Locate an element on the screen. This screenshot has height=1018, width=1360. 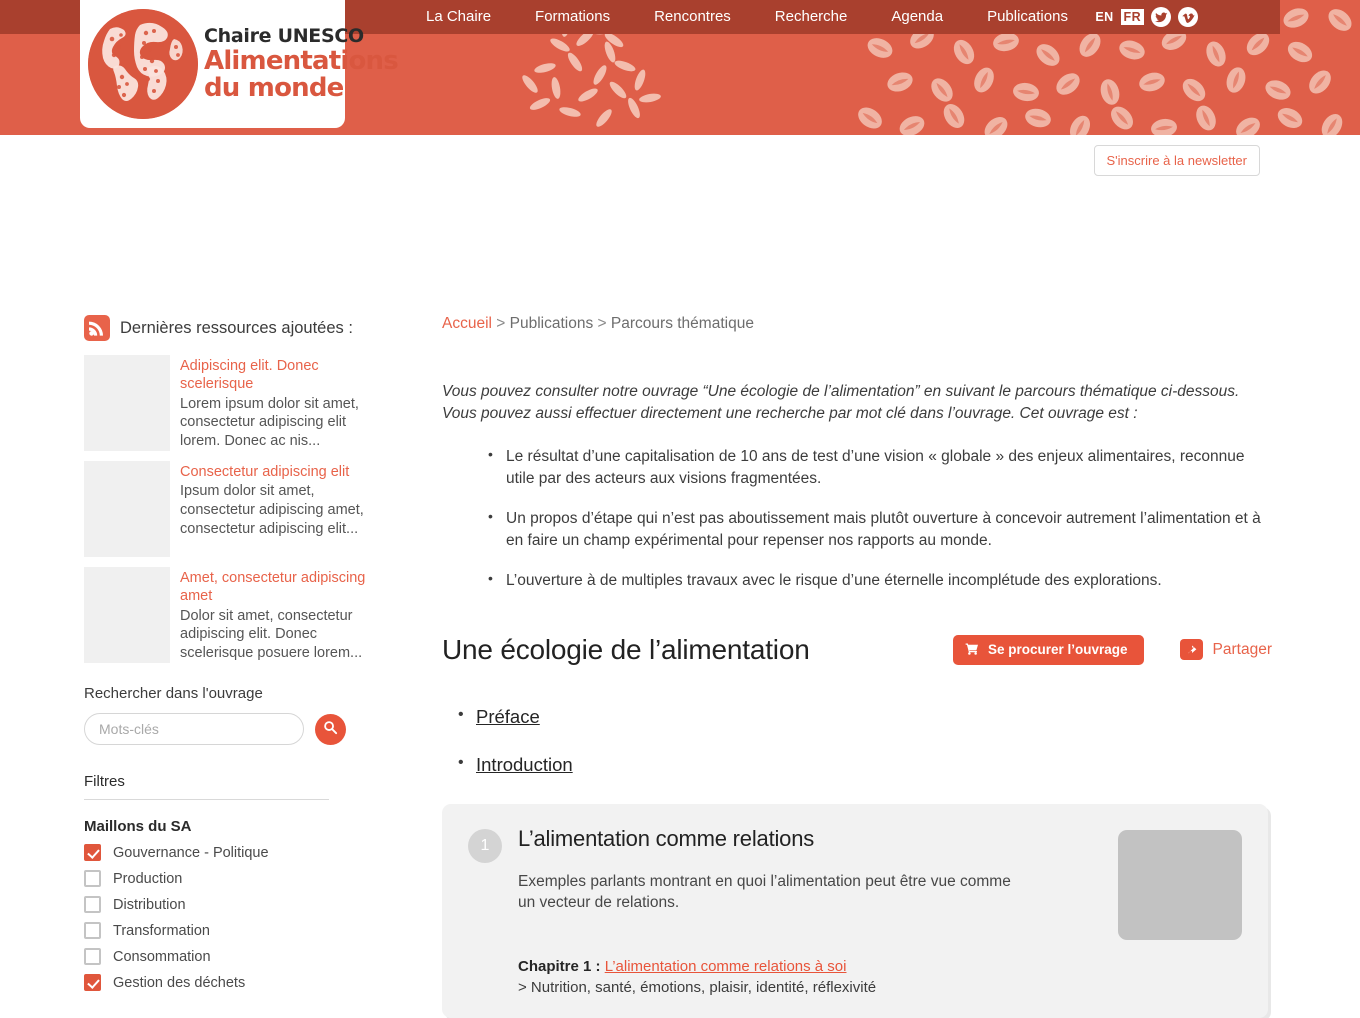
logo-wordmark: Chaire UNESCO Alimentations du monde is located at coordinates (298, 64).